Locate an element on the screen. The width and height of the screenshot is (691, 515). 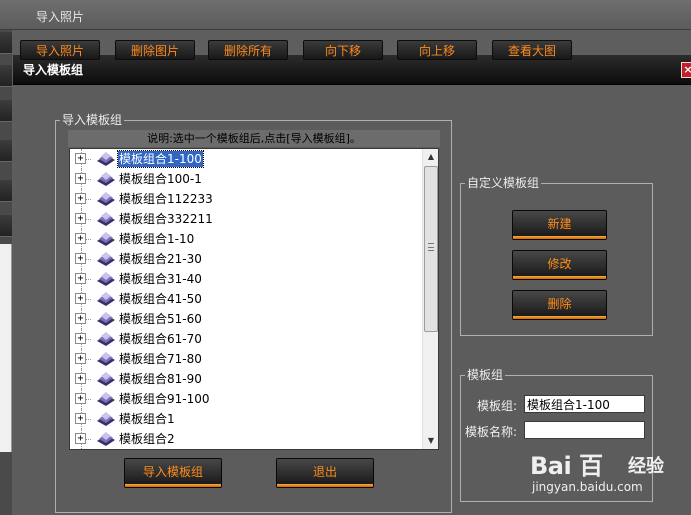
watermark-text: 经验 is located at coordinates (646, 466).